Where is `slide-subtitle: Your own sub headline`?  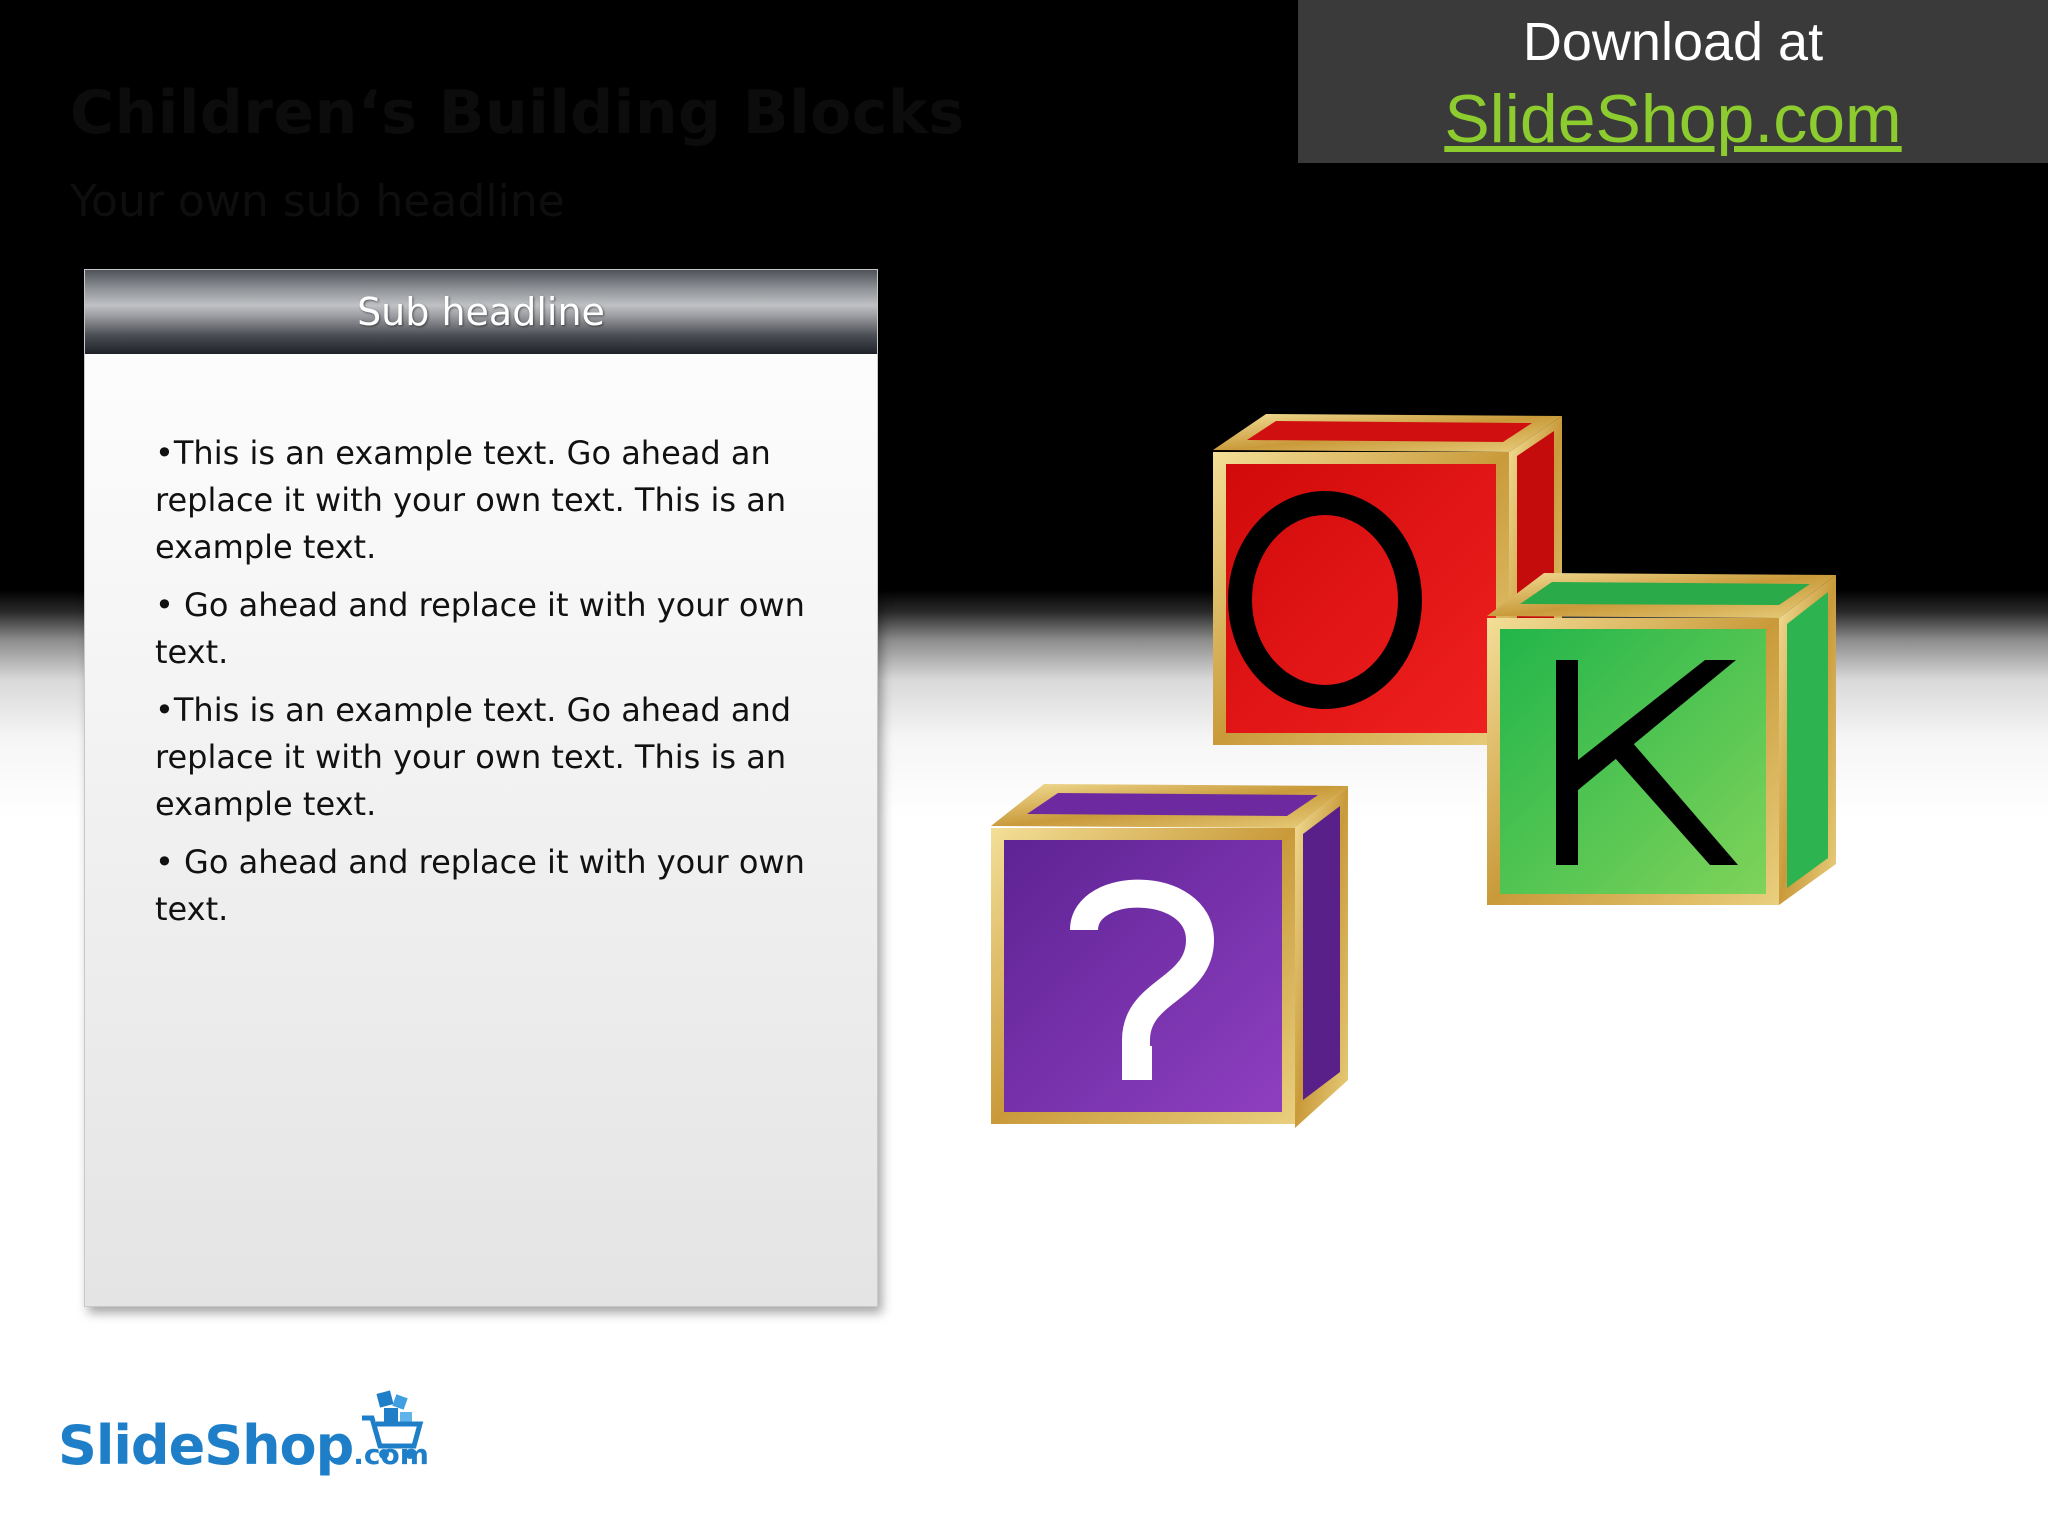 slide-subtitle: Your own sub headline is located at coordinates (317, 201).